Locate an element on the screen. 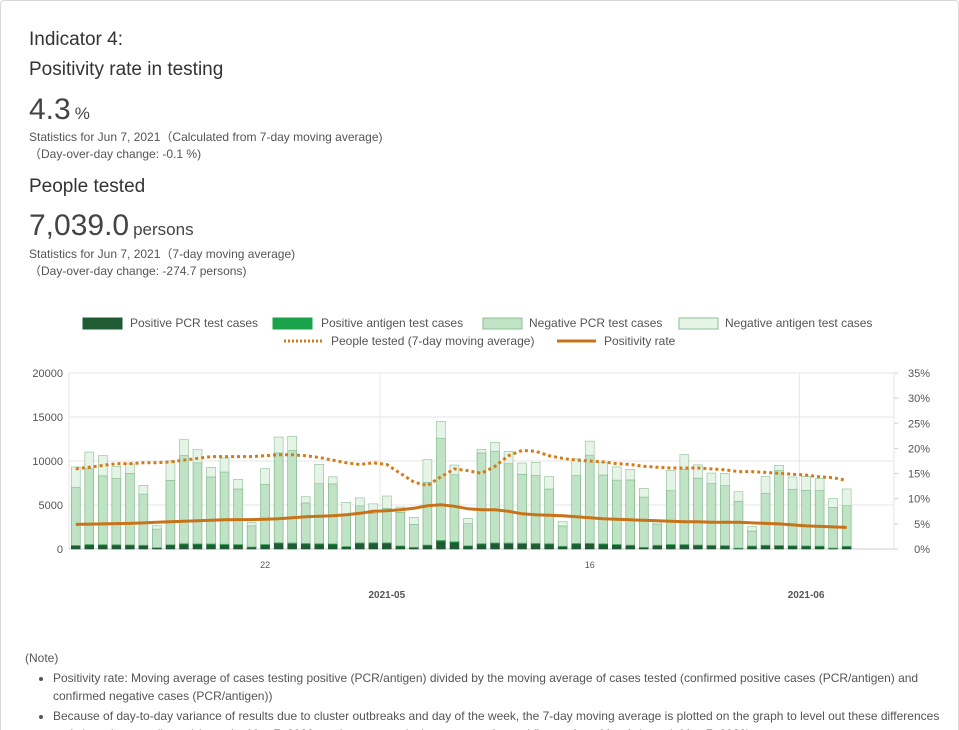 Image resolution: width=959 pixels, height=730 pixels. y-right-tick-label: 5% is located at coordinates (922, 525).